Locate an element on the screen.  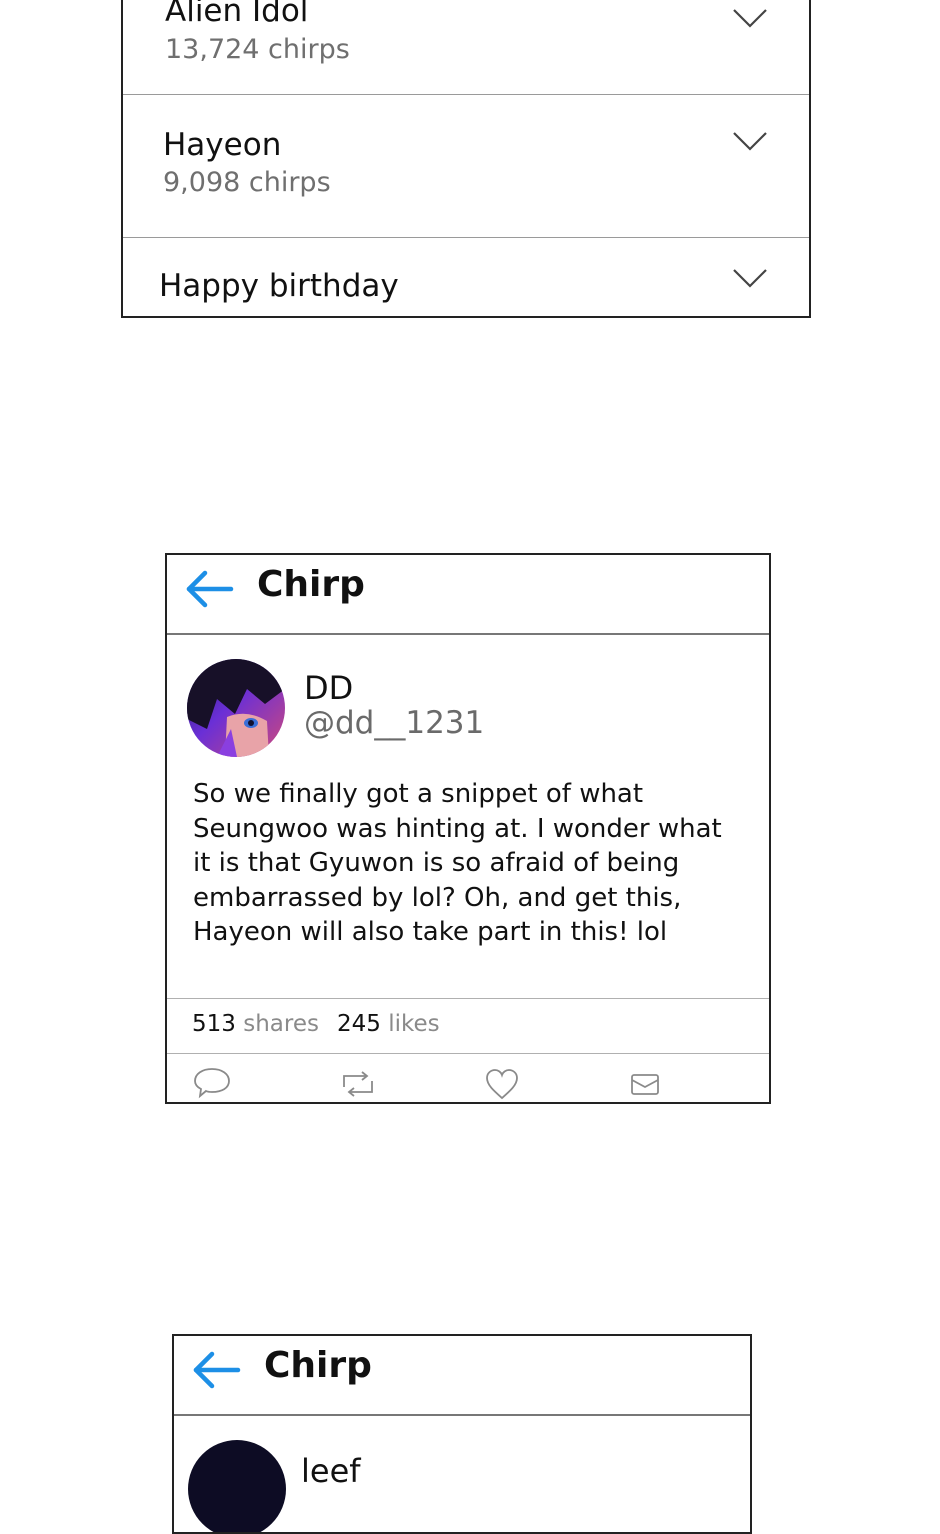
chirp-text-line: it is that Gyuwon is so afraid of being is located at coordinates (436, 863).